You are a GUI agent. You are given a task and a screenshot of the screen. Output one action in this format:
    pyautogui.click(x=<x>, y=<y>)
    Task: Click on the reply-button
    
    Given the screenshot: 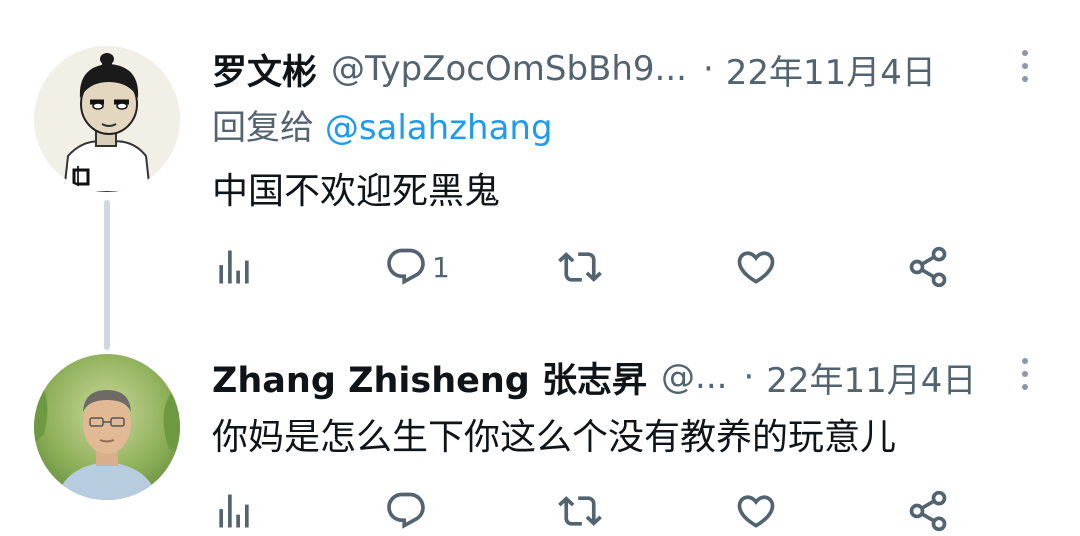 What is the action you would take?
    pyautogui.click(x=406, y=511)
    